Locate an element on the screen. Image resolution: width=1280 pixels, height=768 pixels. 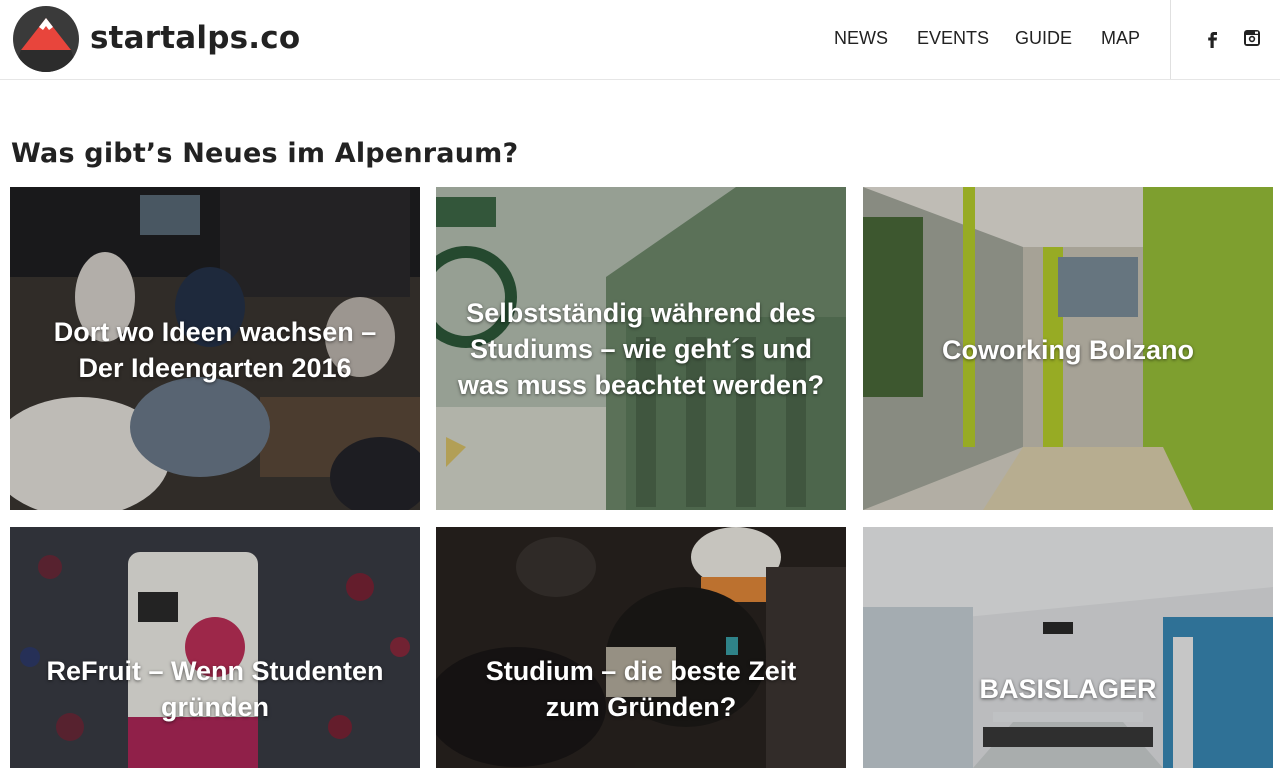
logo-text: startalps.co is located at coordinates (195, 38).